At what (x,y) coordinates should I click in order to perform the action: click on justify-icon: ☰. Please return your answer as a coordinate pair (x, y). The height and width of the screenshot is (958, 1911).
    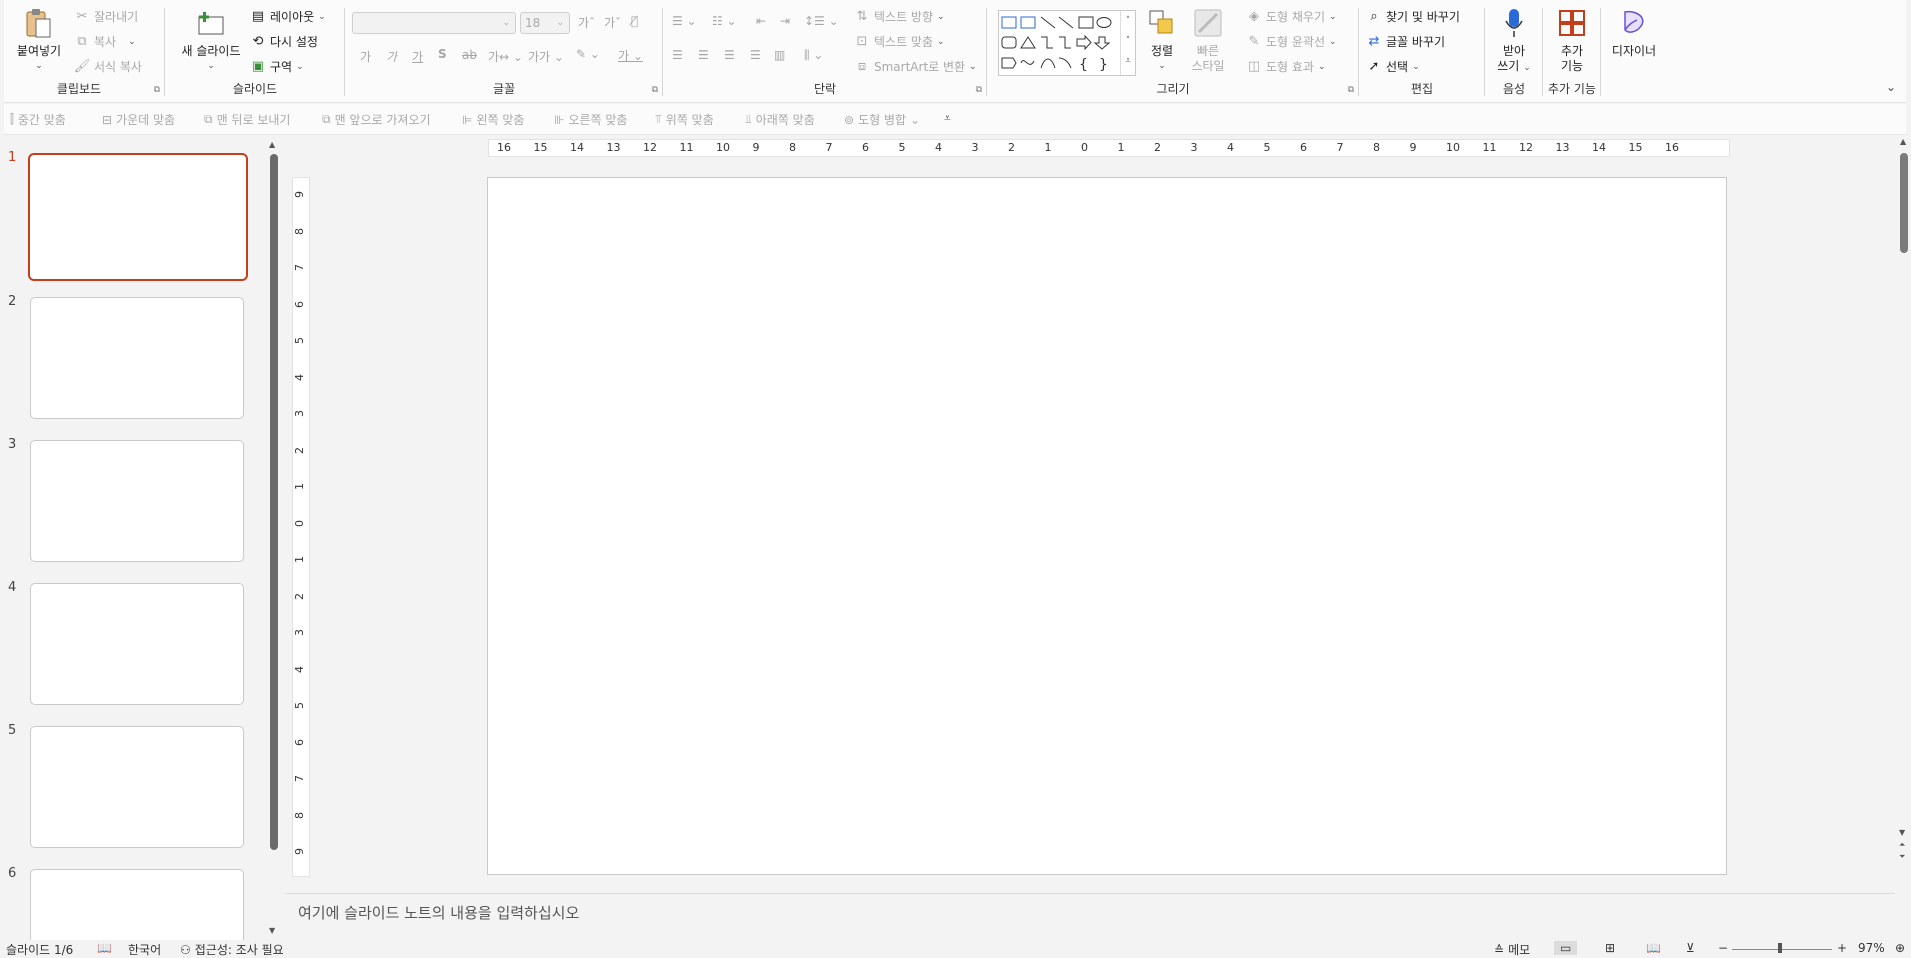
    Looking at the image, I should click on (755, 55).